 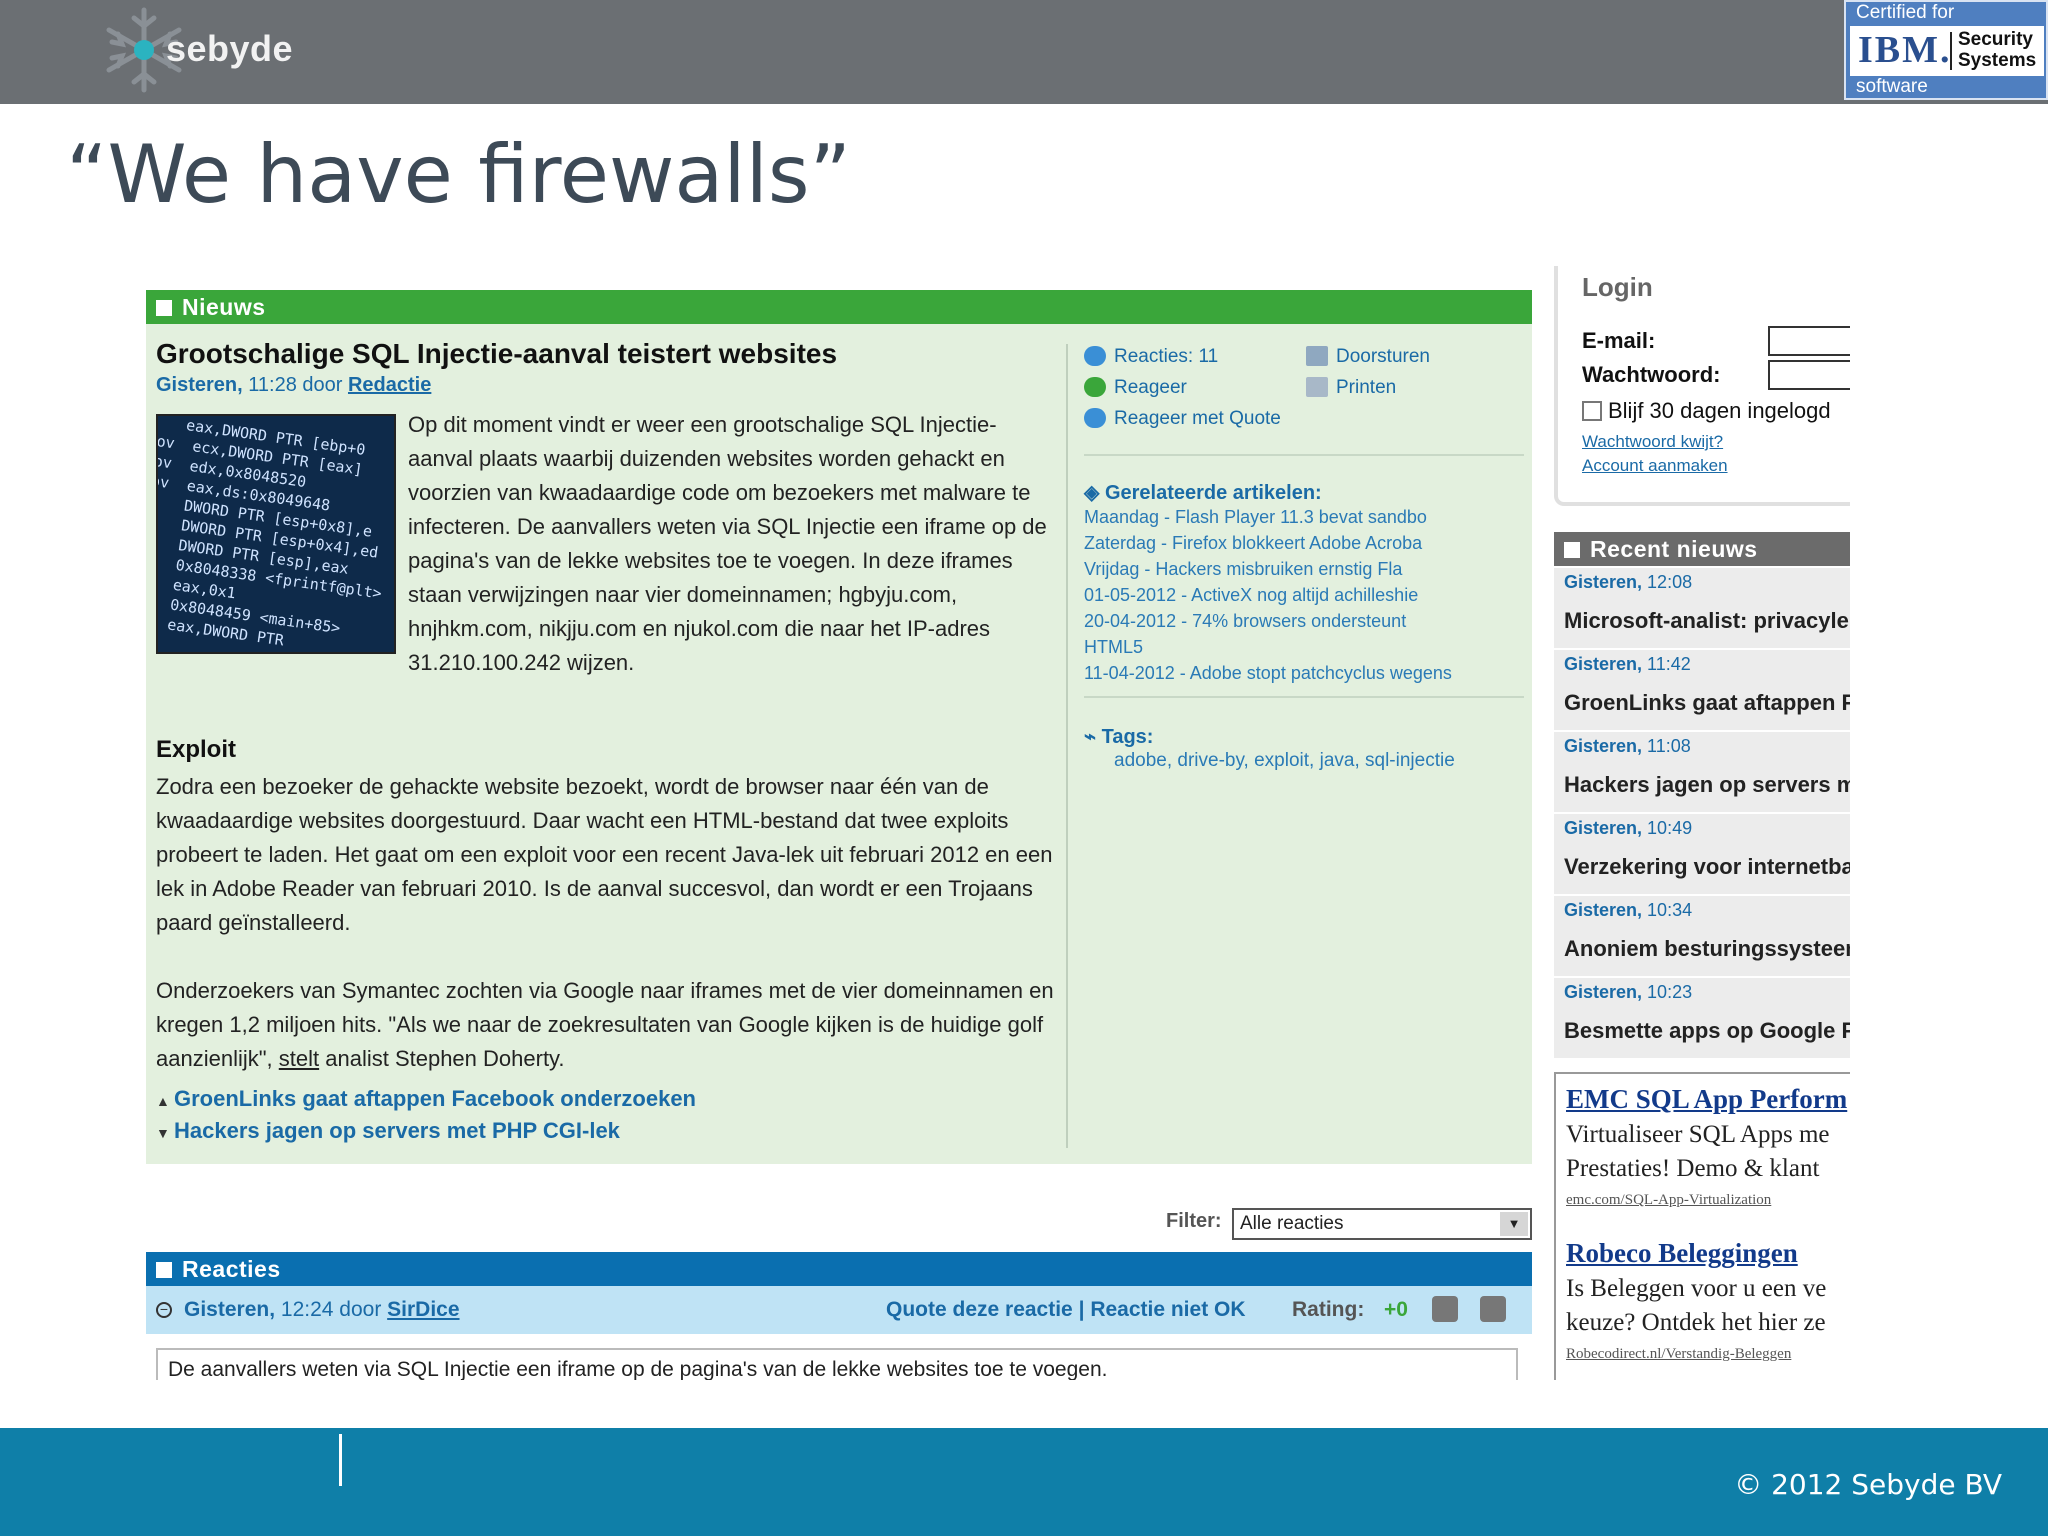 I want to click on ad-text: Prestaties! Demo & klant, so click(x=1693, y=1168).